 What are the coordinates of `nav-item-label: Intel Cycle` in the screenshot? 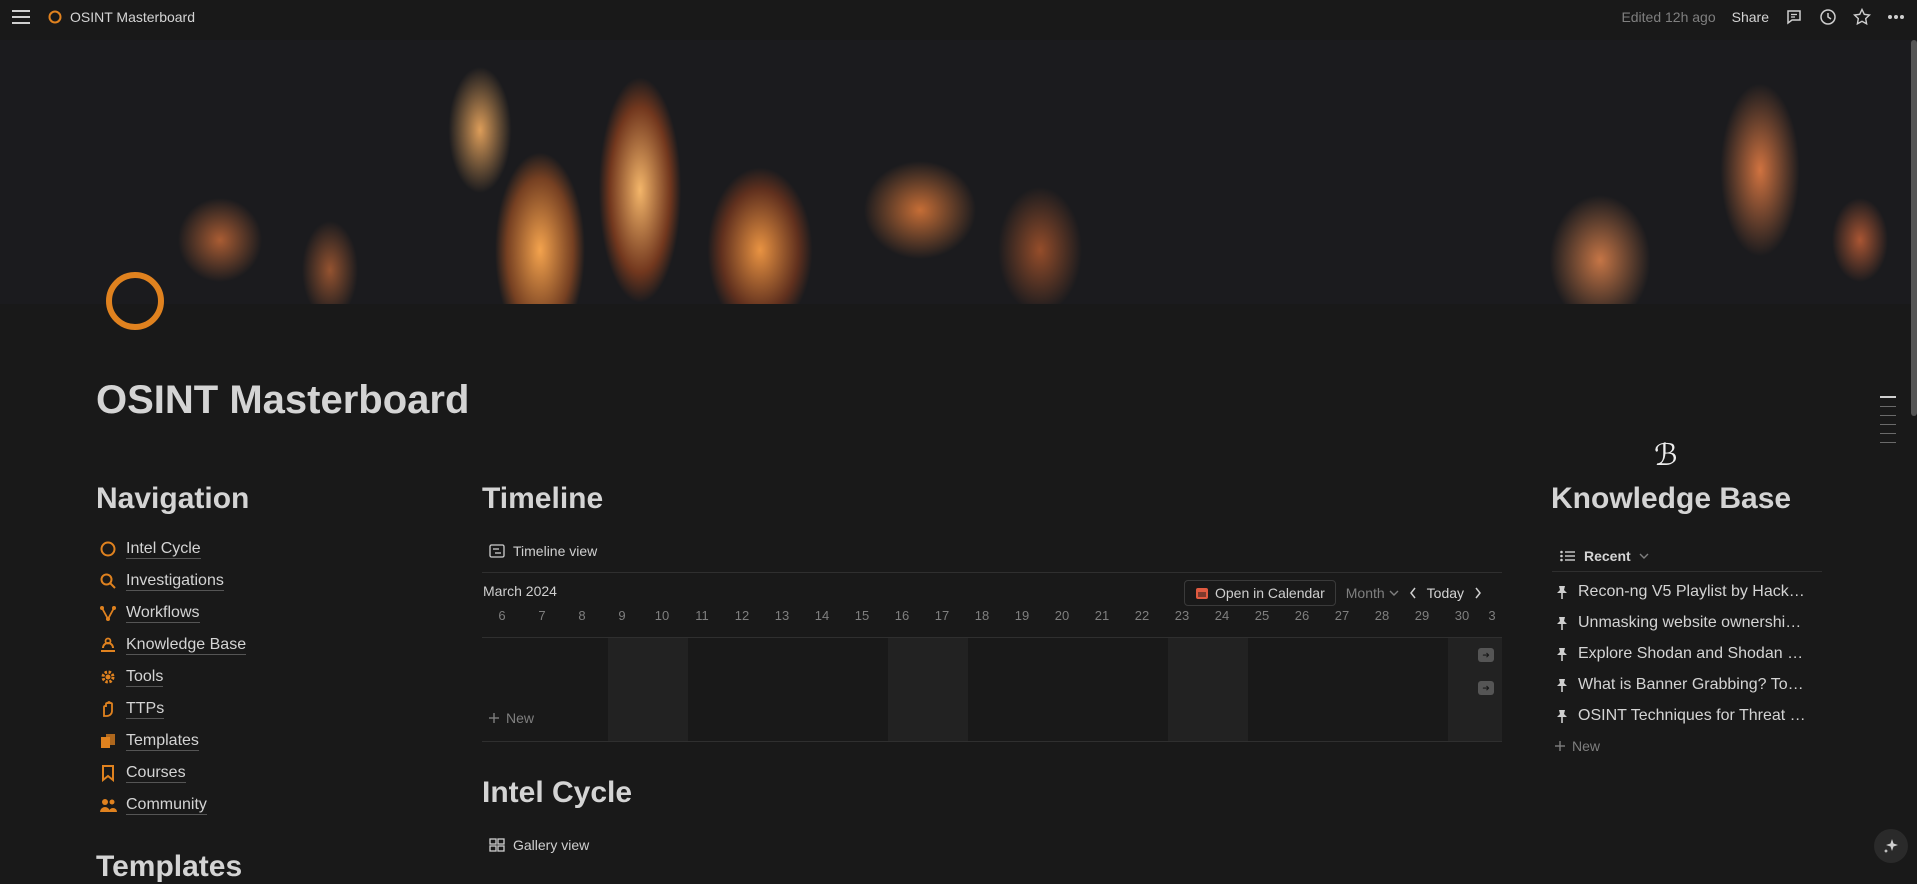 It's located at (163, 549).